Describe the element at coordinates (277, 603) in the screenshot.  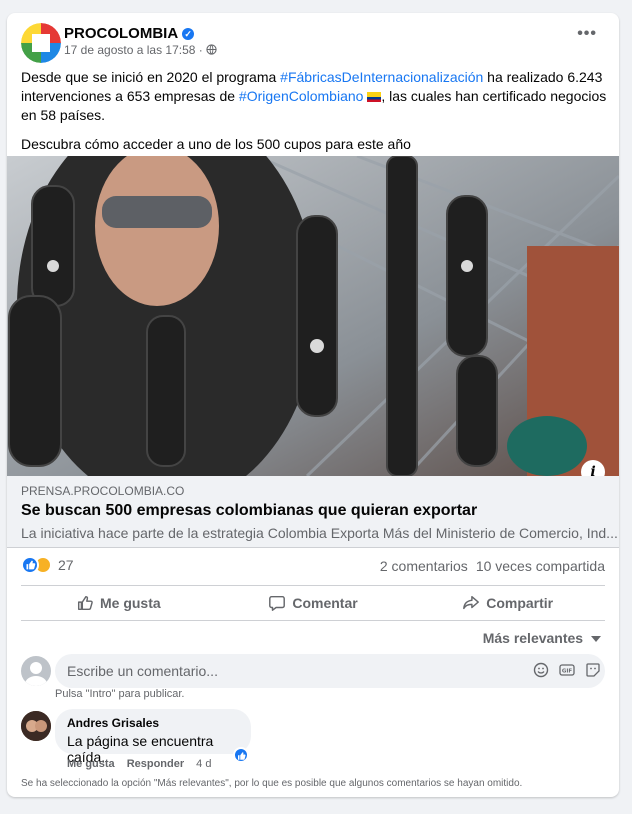
I see `comment-icon` at that location.